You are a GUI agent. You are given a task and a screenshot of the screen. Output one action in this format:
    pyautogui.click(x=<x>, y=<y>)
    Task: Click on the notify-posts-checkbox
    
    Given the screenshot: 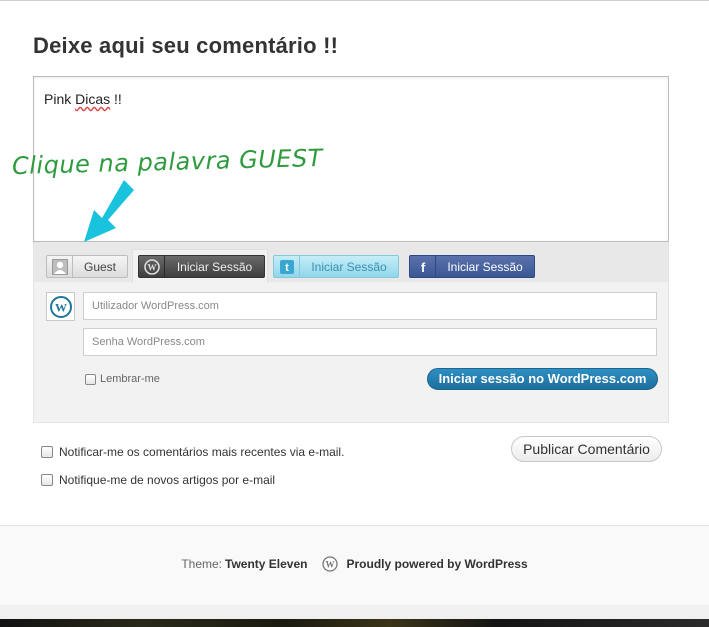 What is the action you would take?
    pyautogui.click(x=47, y=480)
    